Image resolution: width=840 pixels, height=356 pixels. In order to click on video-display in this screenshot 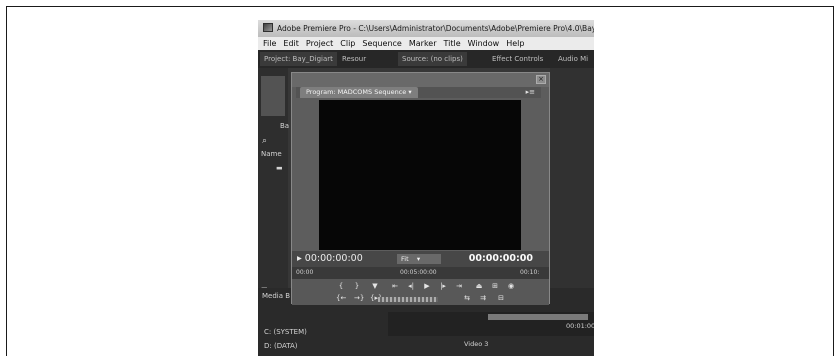, I will do `click(420, 175)`.